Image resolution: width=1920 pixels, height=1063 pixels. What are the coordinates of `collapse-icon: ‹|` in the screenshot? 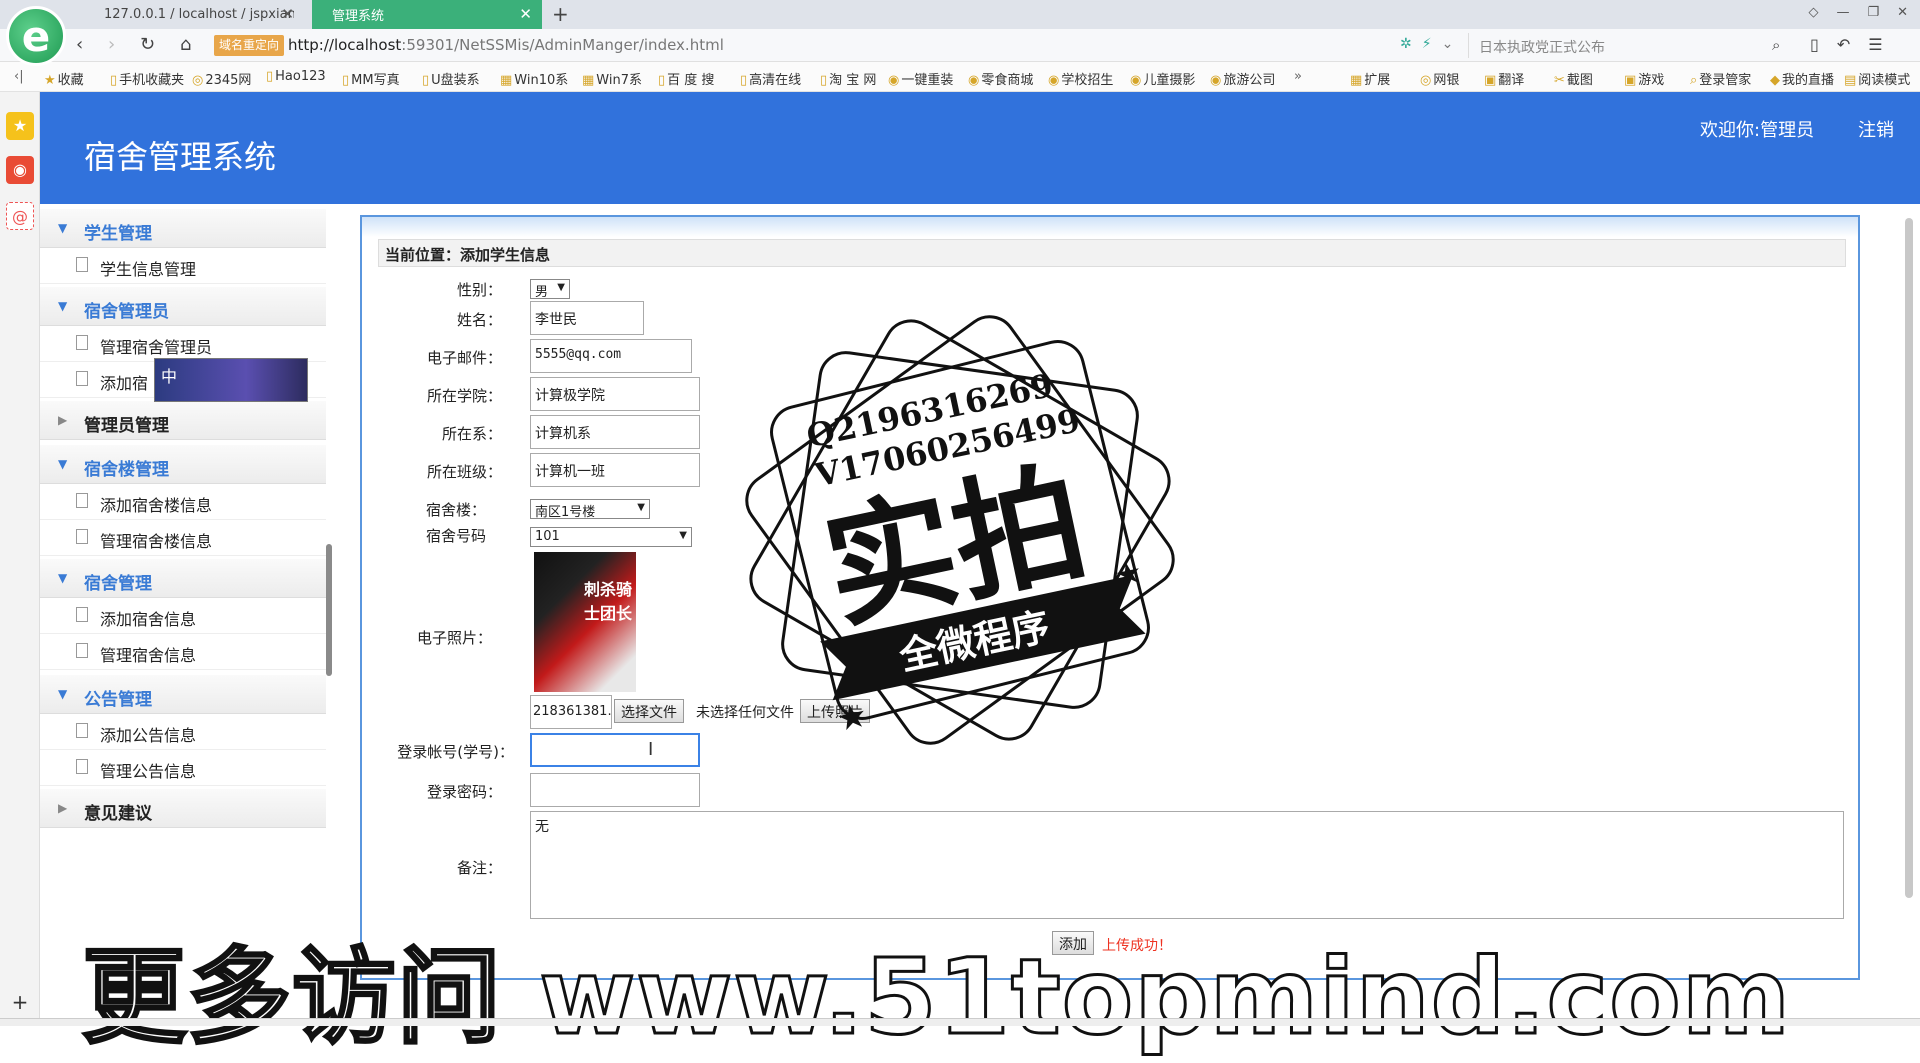 It's located at (19, 76).